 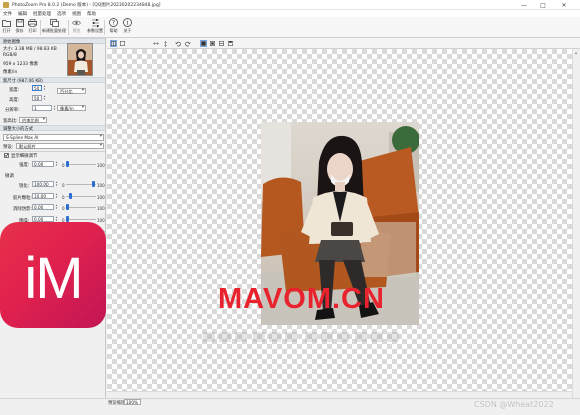 I want to click on save-button: 保存, so click(x=19, y=26).